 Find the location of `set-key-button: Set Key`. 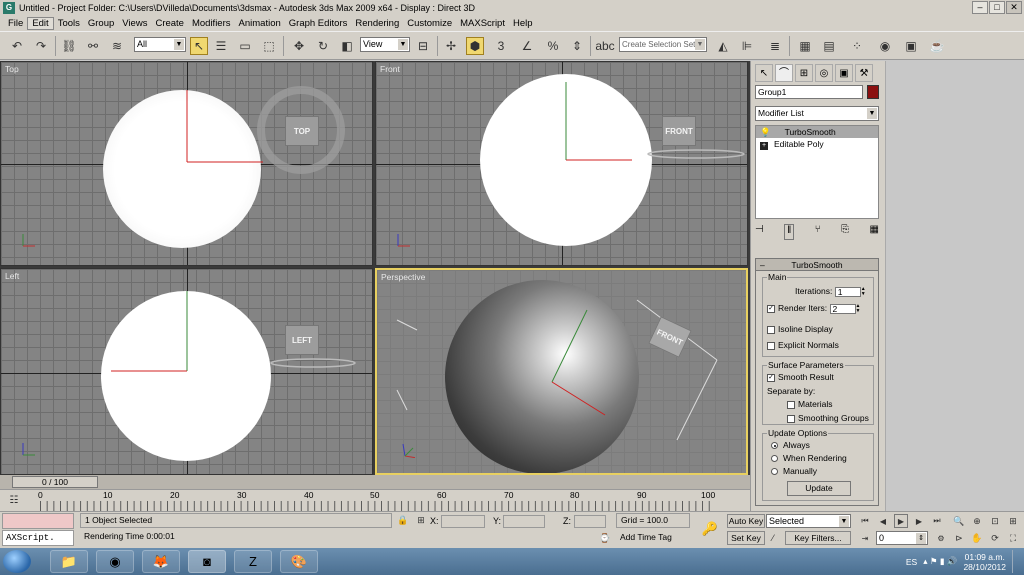

set-key-button: Set Key is located at coordinates (746, 538).